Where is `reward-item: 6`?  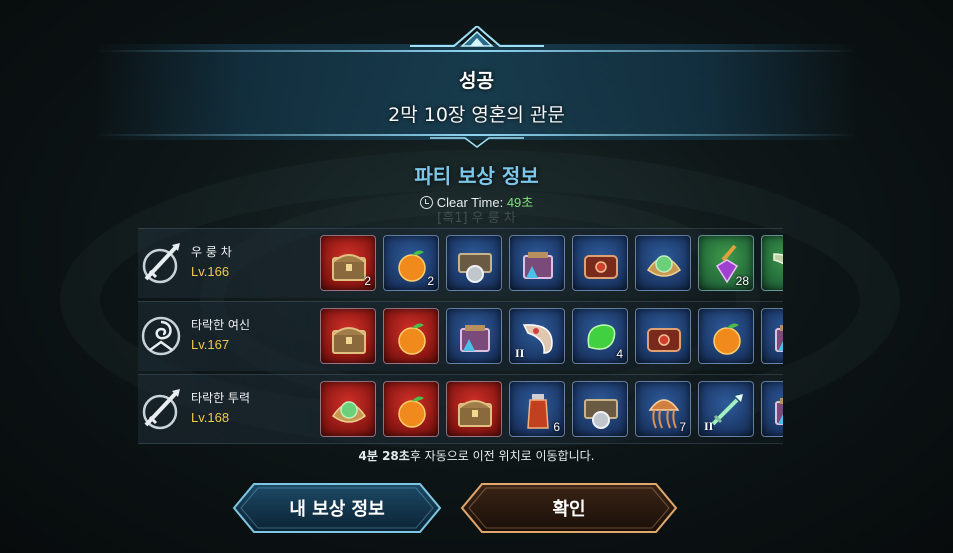
reward-item: 6 is located at coordinates (537, 409).